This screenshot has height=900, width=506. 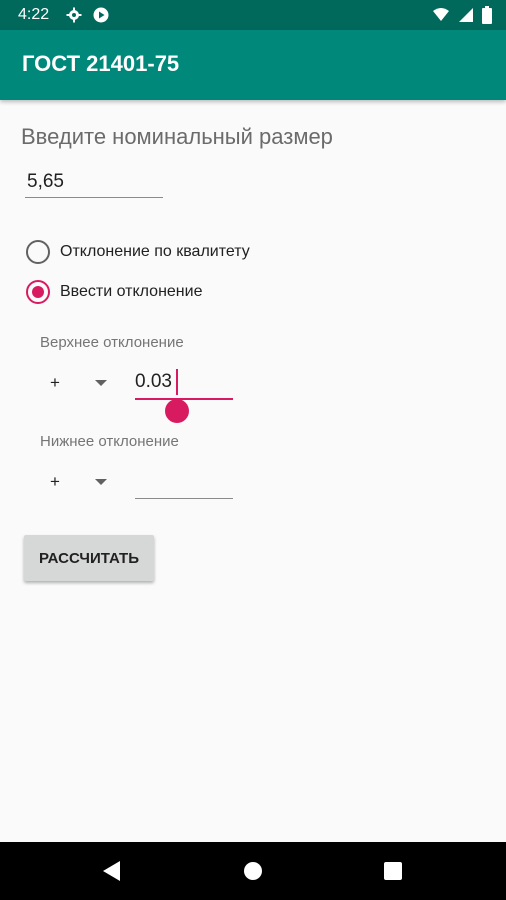 I want to click on lower-sign-value: +, so click(x=55, y=481).